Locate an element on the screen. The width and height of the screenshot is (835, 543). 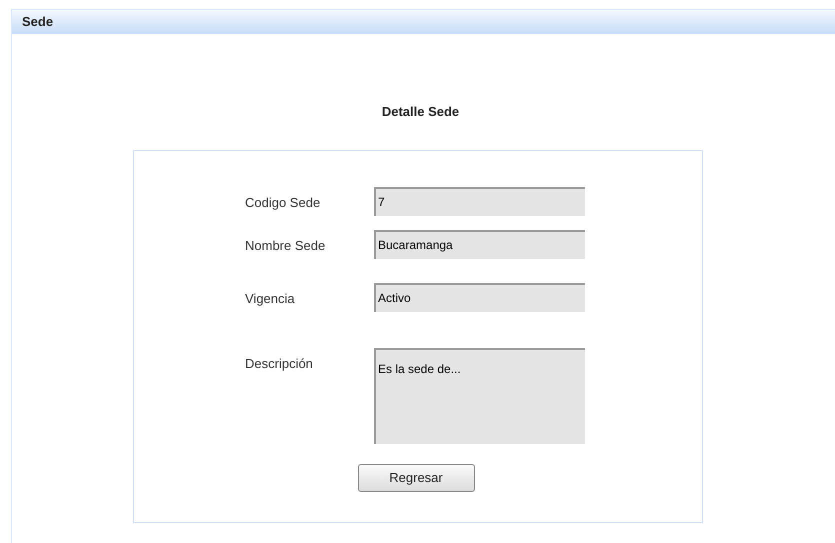
panel-header: Sede is located at coordinates (423, 22).